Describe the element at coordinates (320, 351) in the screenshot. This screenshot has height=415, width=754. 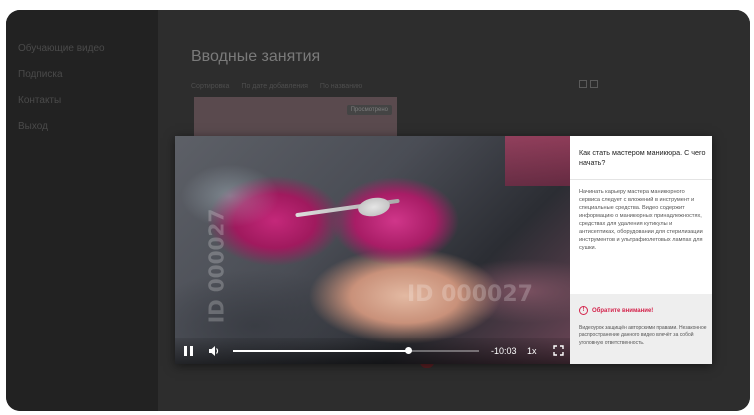
I see `progress-fill` at that location.